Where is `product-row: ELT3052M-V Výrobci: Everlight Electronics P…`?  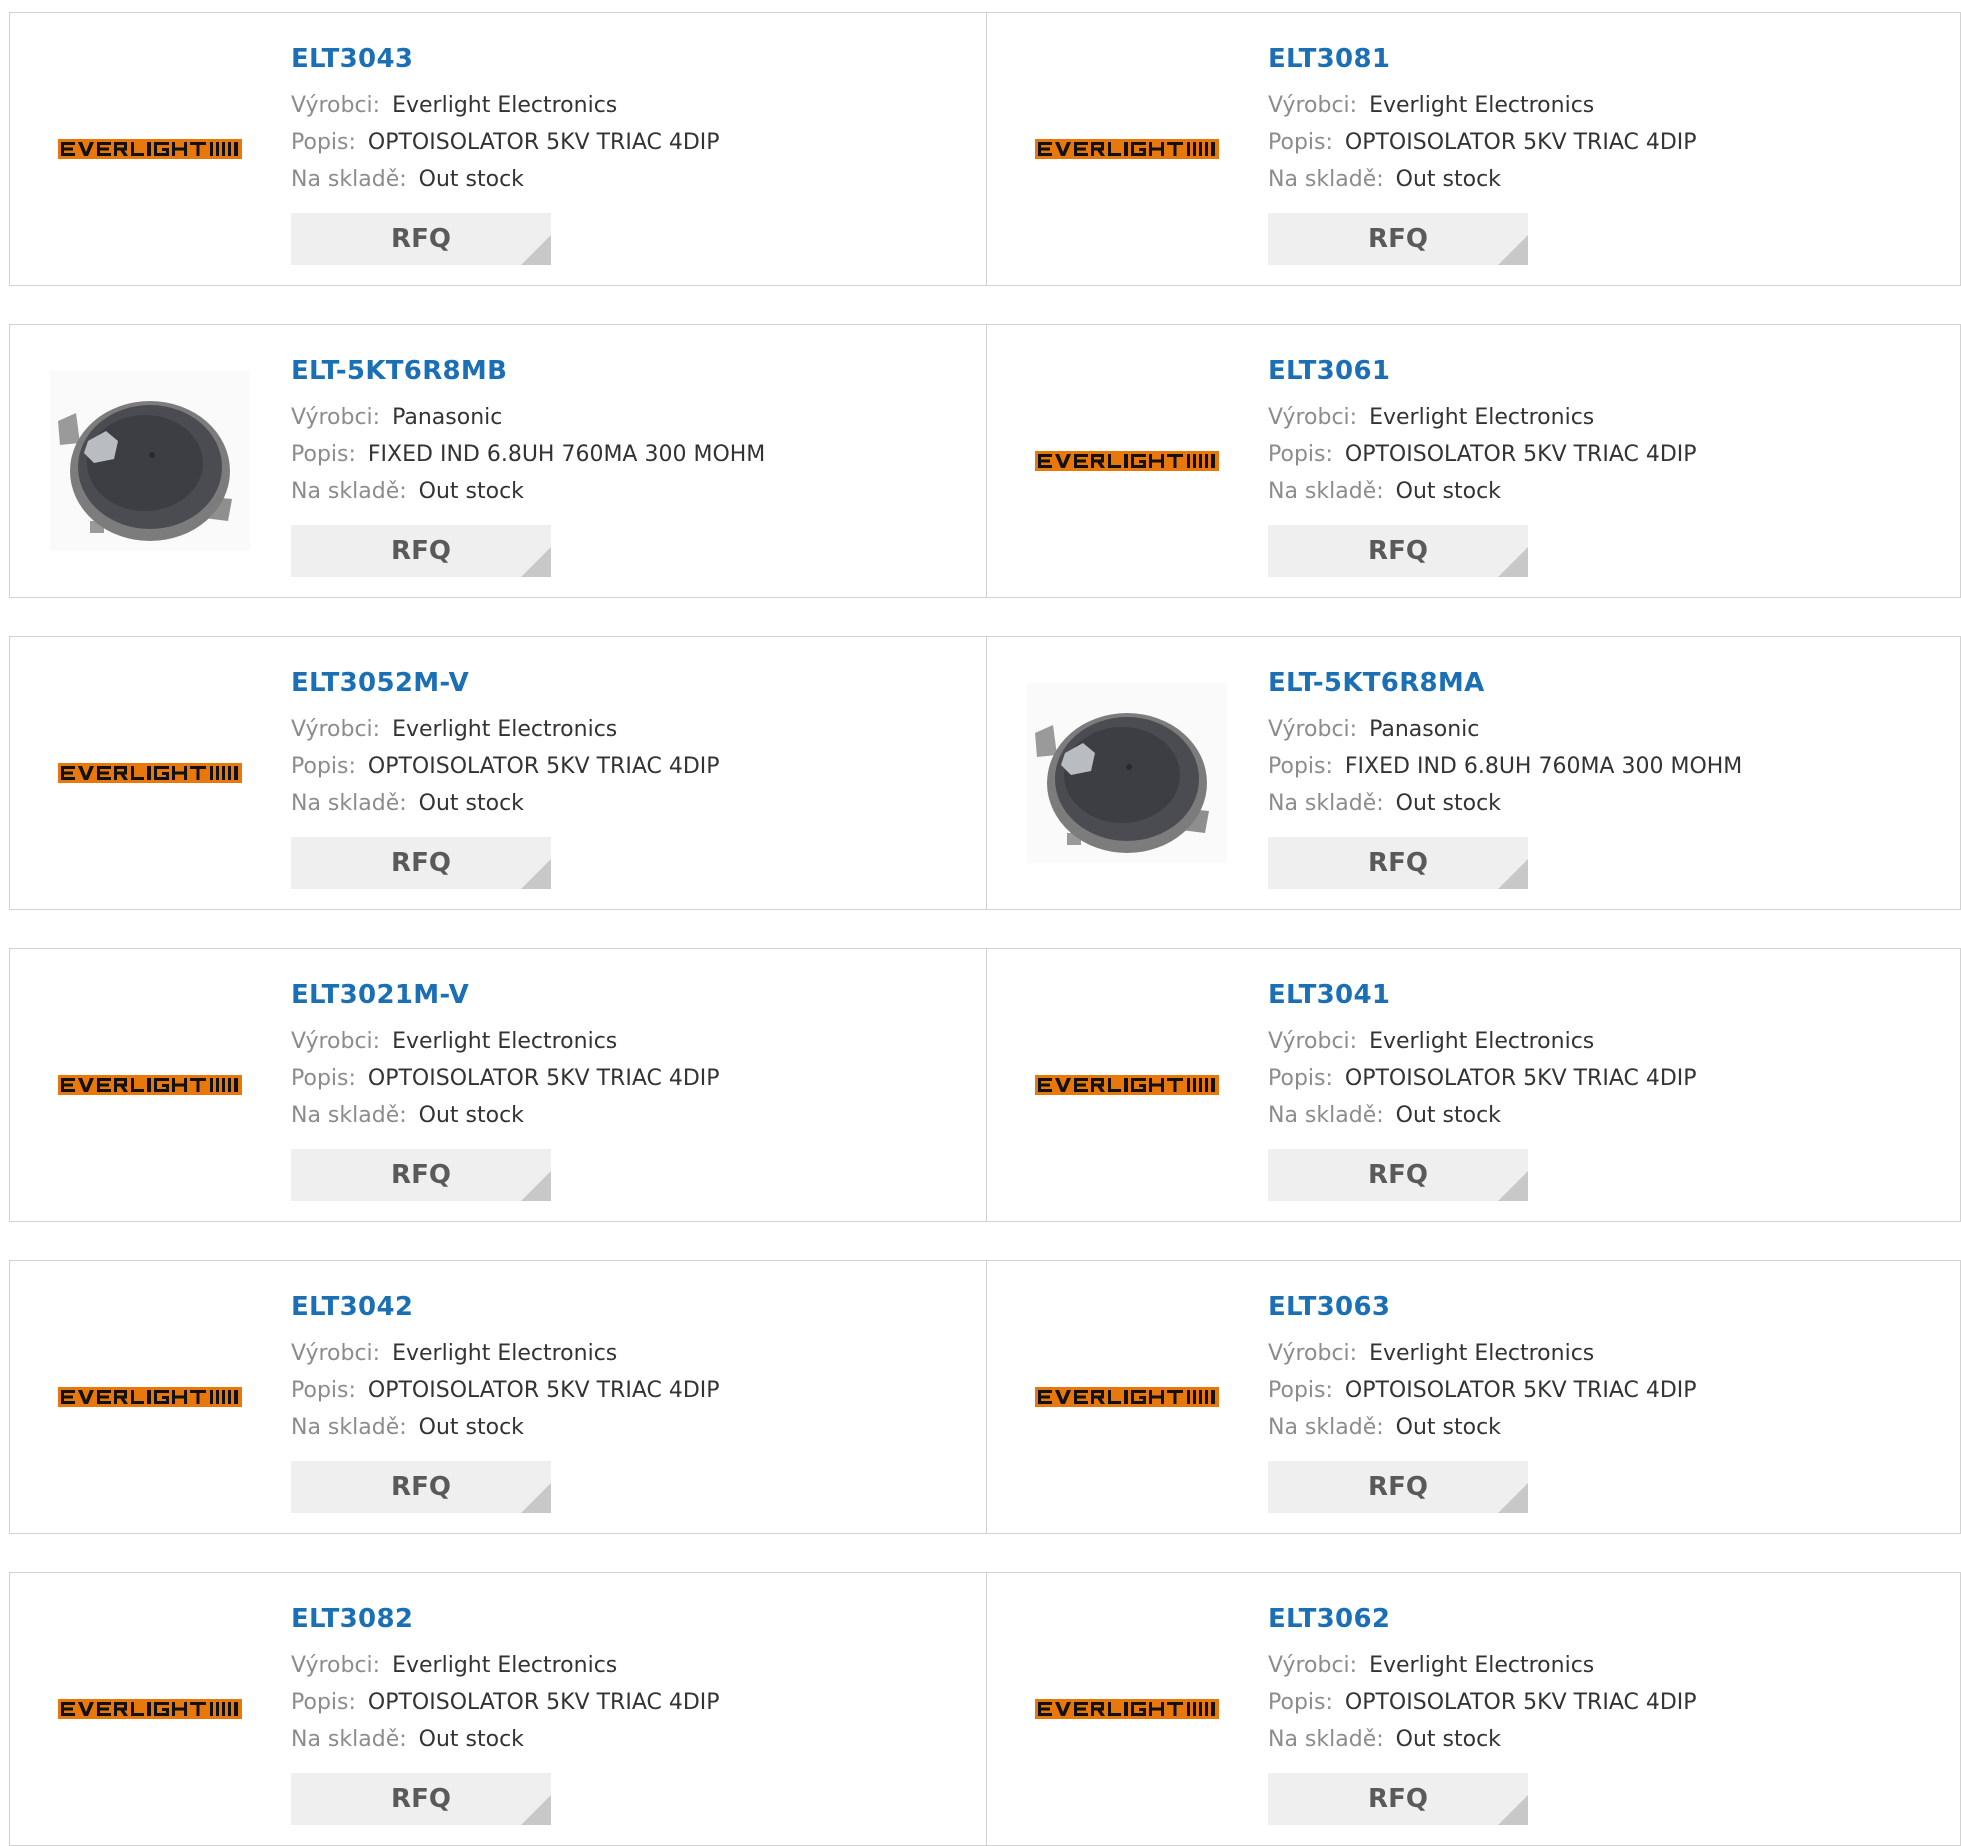 product-row: ELT3052M-V Výrobci: Everlight Electronics P… is located at coordinates (985, 773).